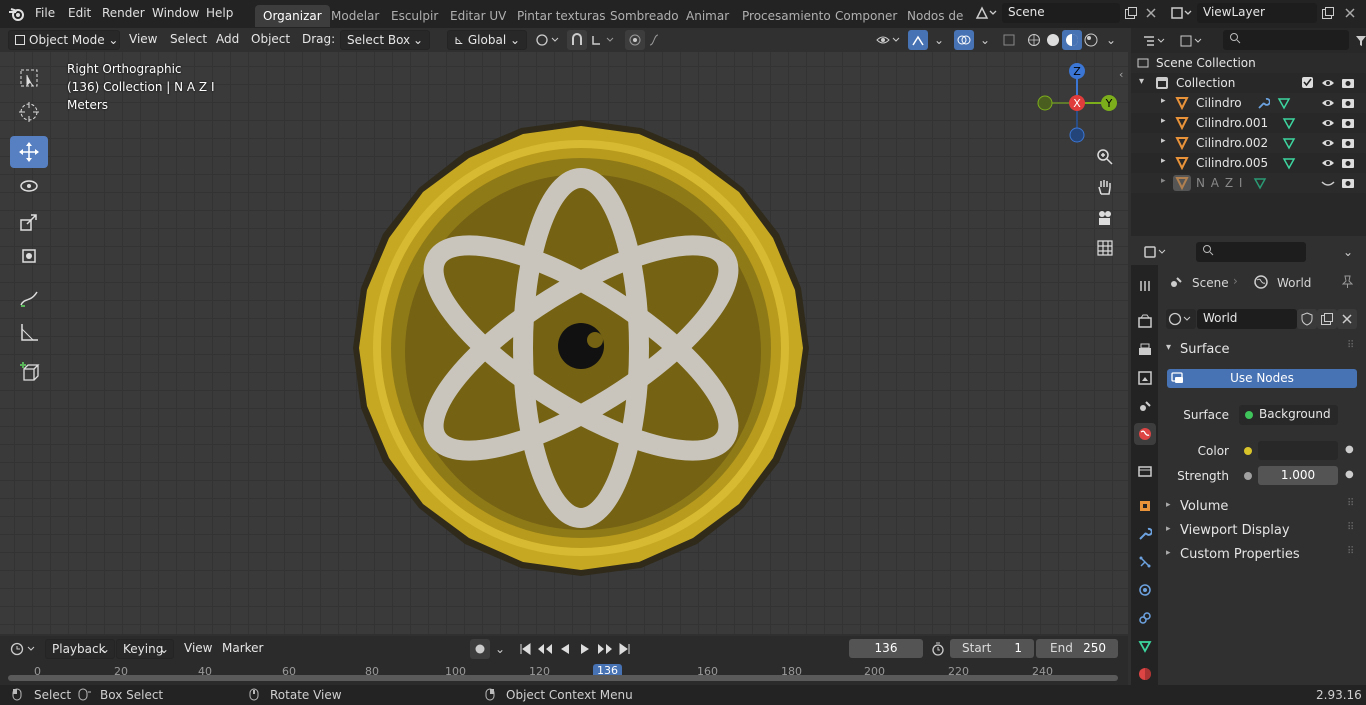  I want to click on tab-procesamiento: Procesamiento, so click(786, 16).